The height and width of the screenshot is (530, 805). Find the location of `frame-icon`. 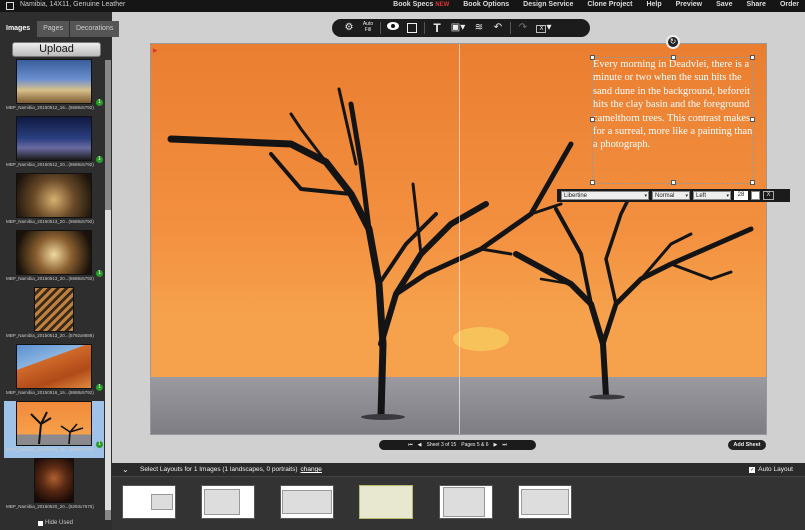

frame-icon is located at coordinates (412, 28).